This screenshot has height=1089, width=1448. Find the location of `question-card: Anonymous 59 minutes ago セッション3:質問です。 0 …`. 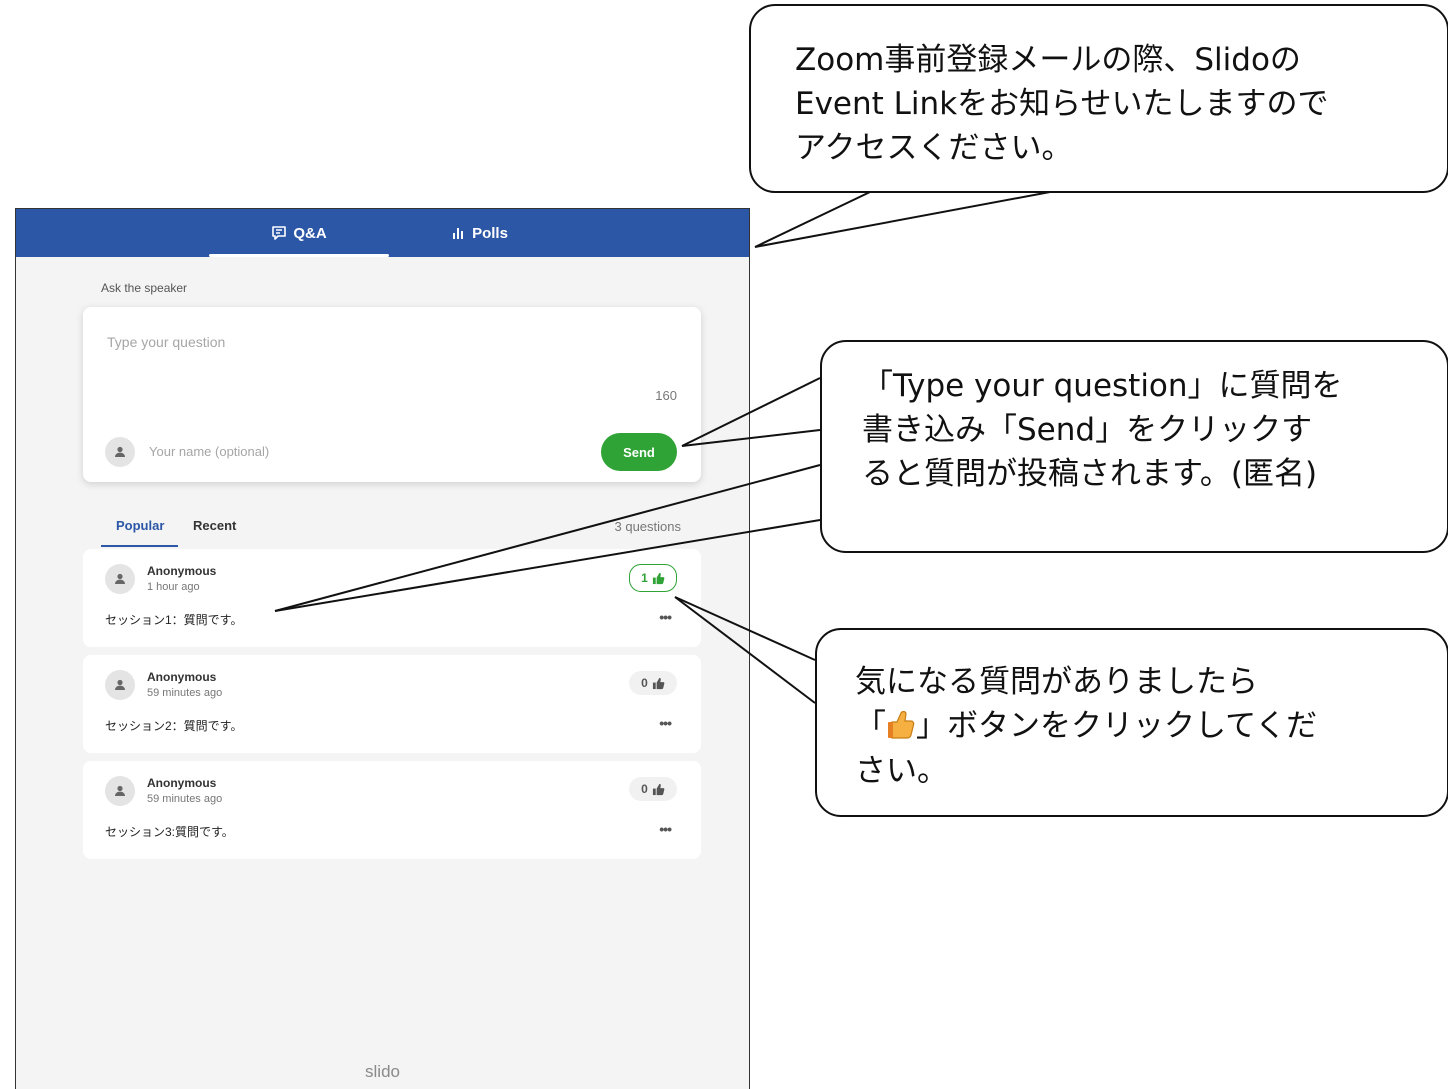

question-card: Anonymous 59 minutes ago セッション3:質問です。 0 … is located at coordinates (392, 810).